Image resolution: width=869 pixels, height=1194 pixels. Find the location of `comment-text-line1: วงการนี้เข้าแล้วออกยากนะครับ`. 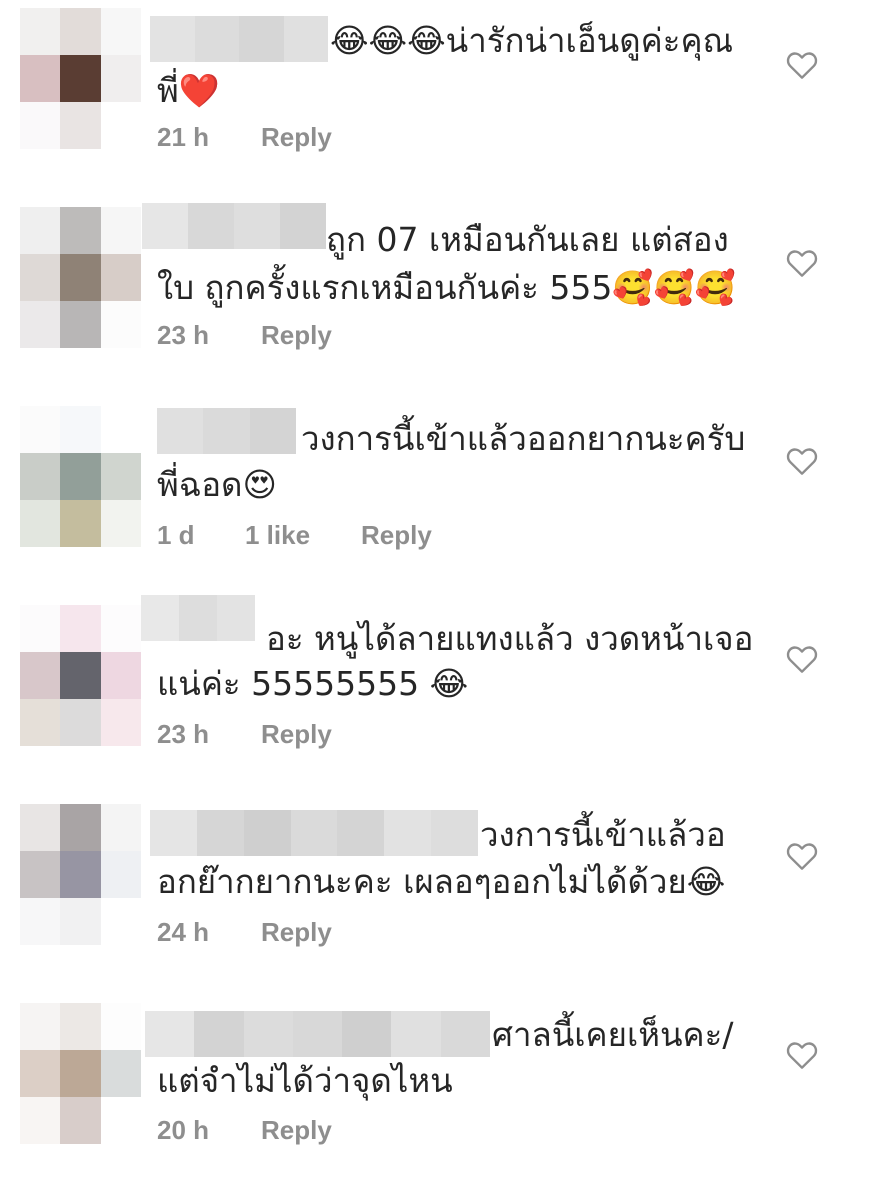

comment-text-line1: วงการนี้เข้าแล้วออกยากนะครับ is located at coordinates (523, 438).